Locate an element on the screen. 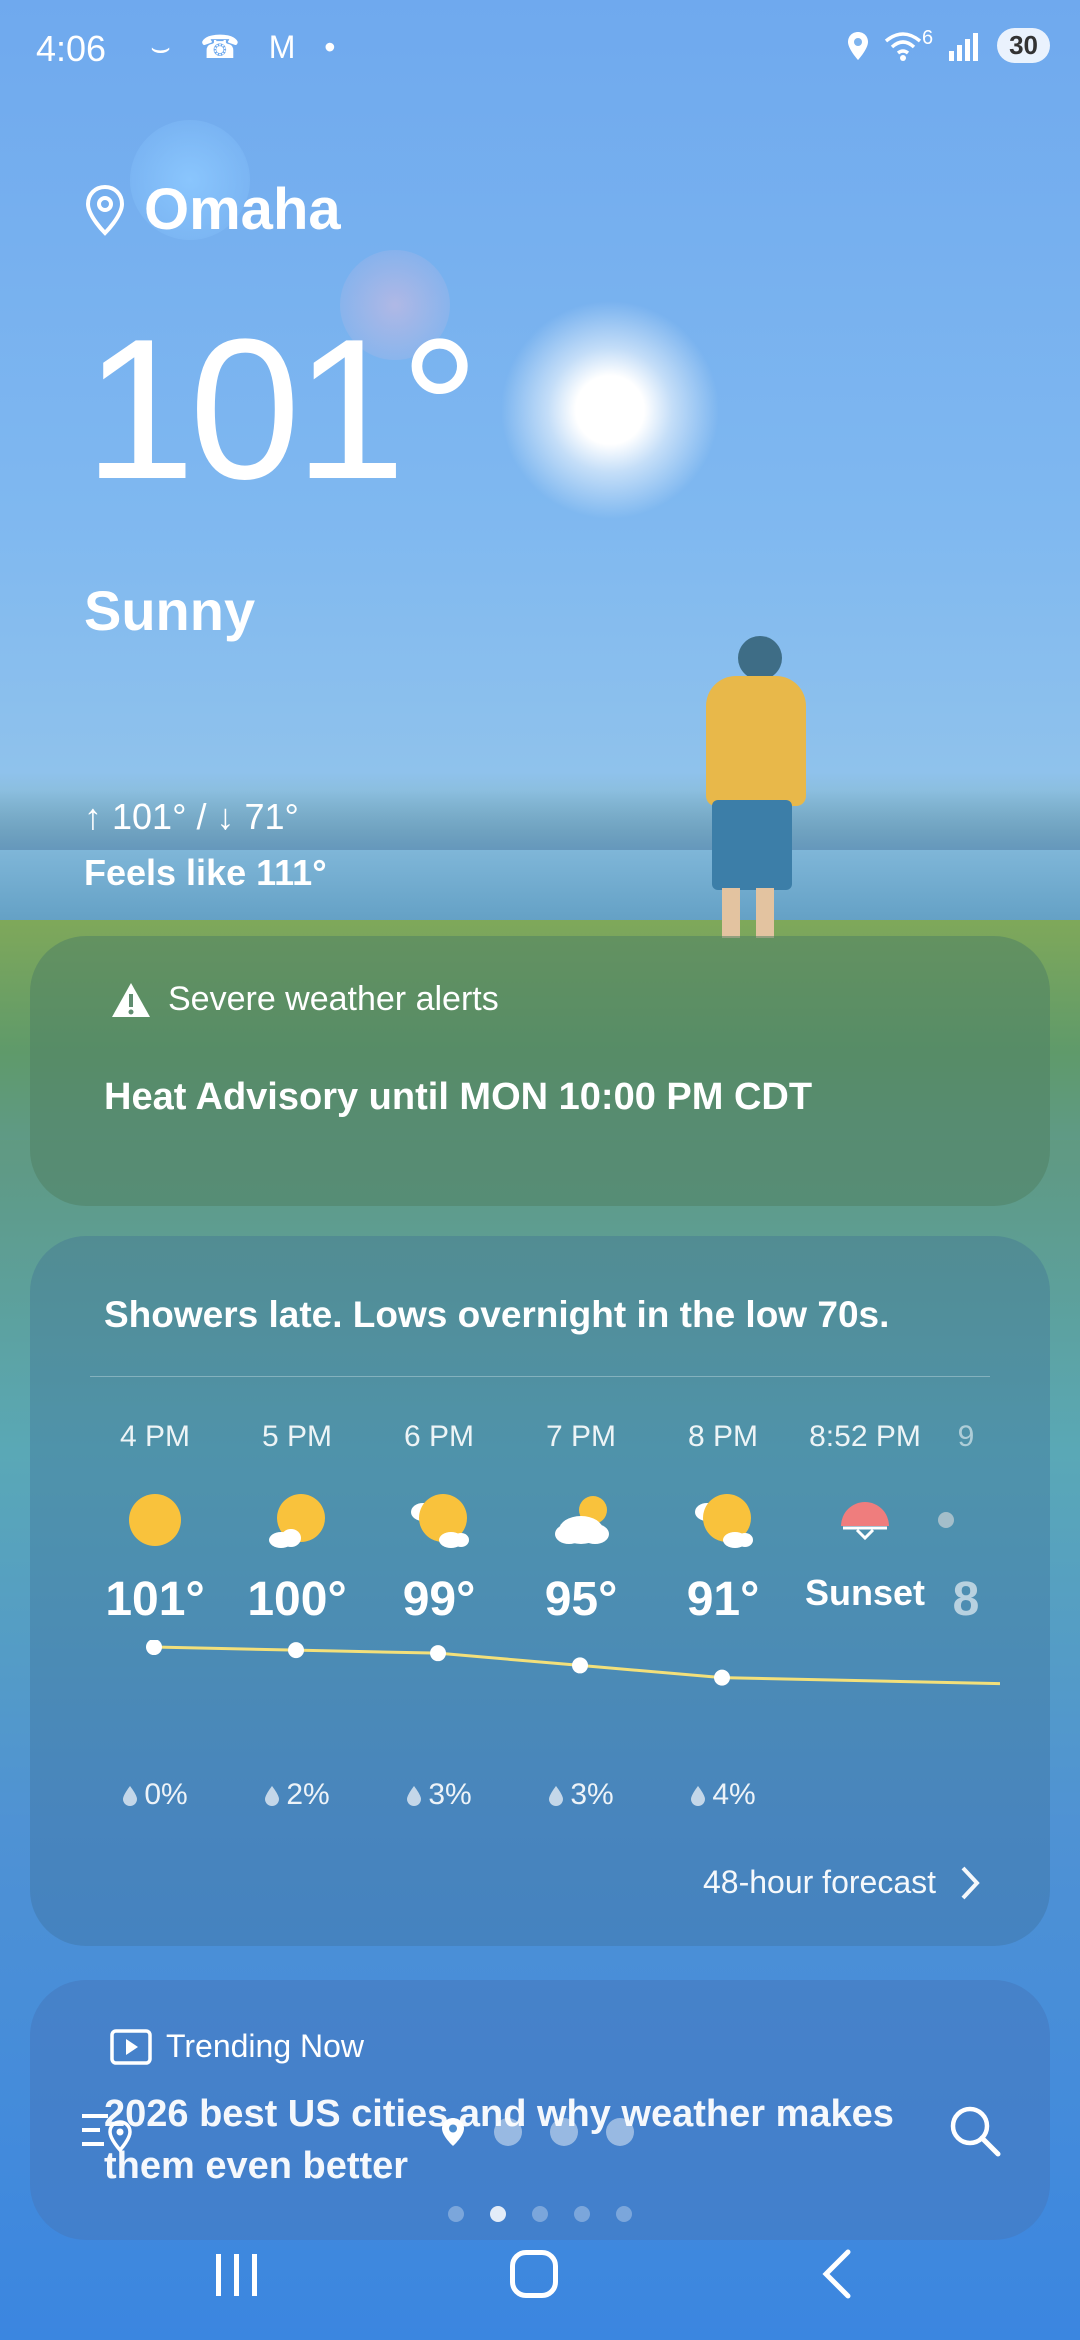  hour-time: 4 PM is located at coordinates (155, 1436).